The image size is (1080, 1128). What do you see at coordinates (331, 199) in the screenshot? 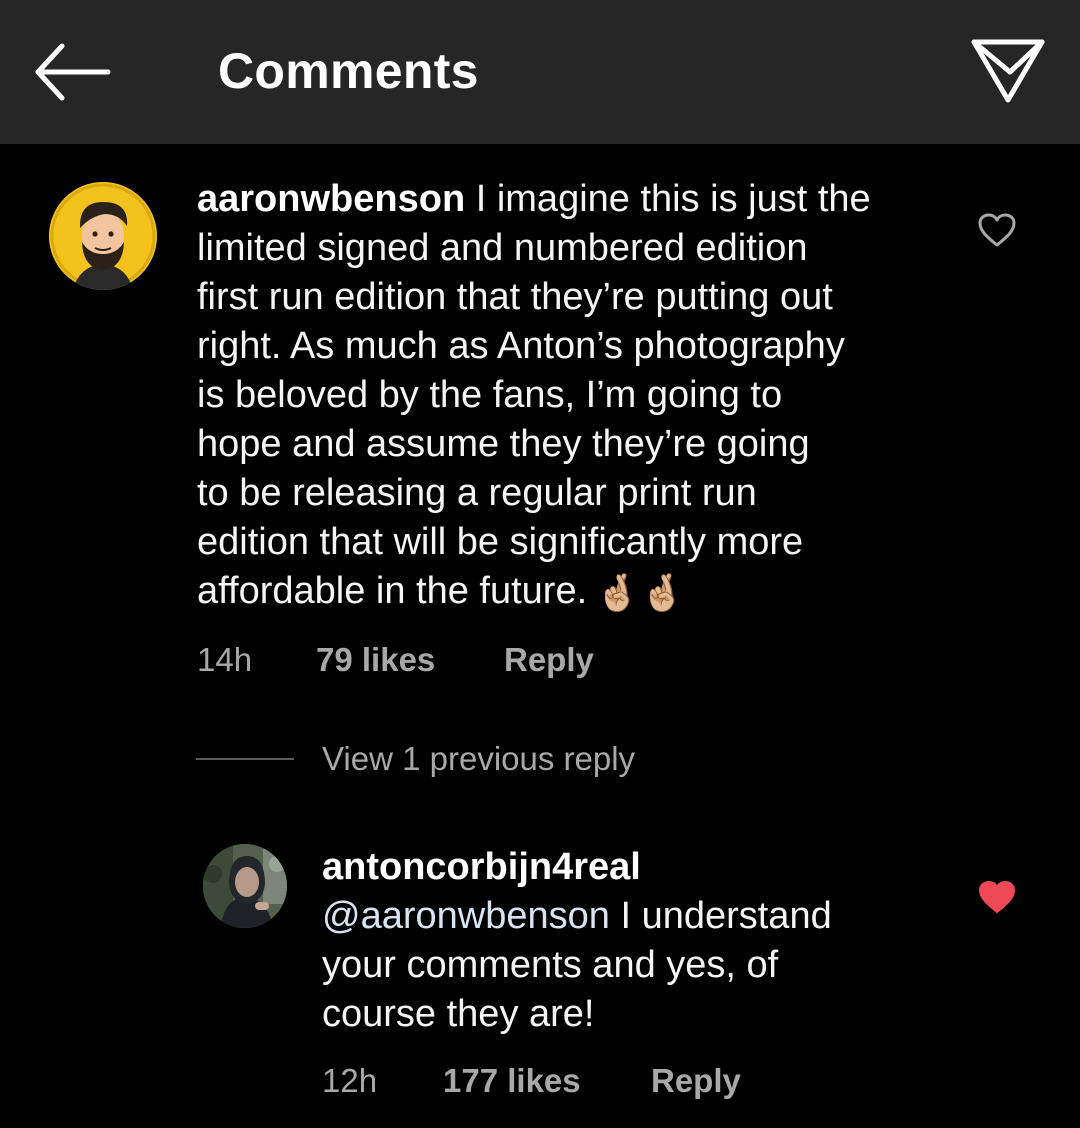
I see `comment-username: aaronwbenson` at bounding box center [331, 199].